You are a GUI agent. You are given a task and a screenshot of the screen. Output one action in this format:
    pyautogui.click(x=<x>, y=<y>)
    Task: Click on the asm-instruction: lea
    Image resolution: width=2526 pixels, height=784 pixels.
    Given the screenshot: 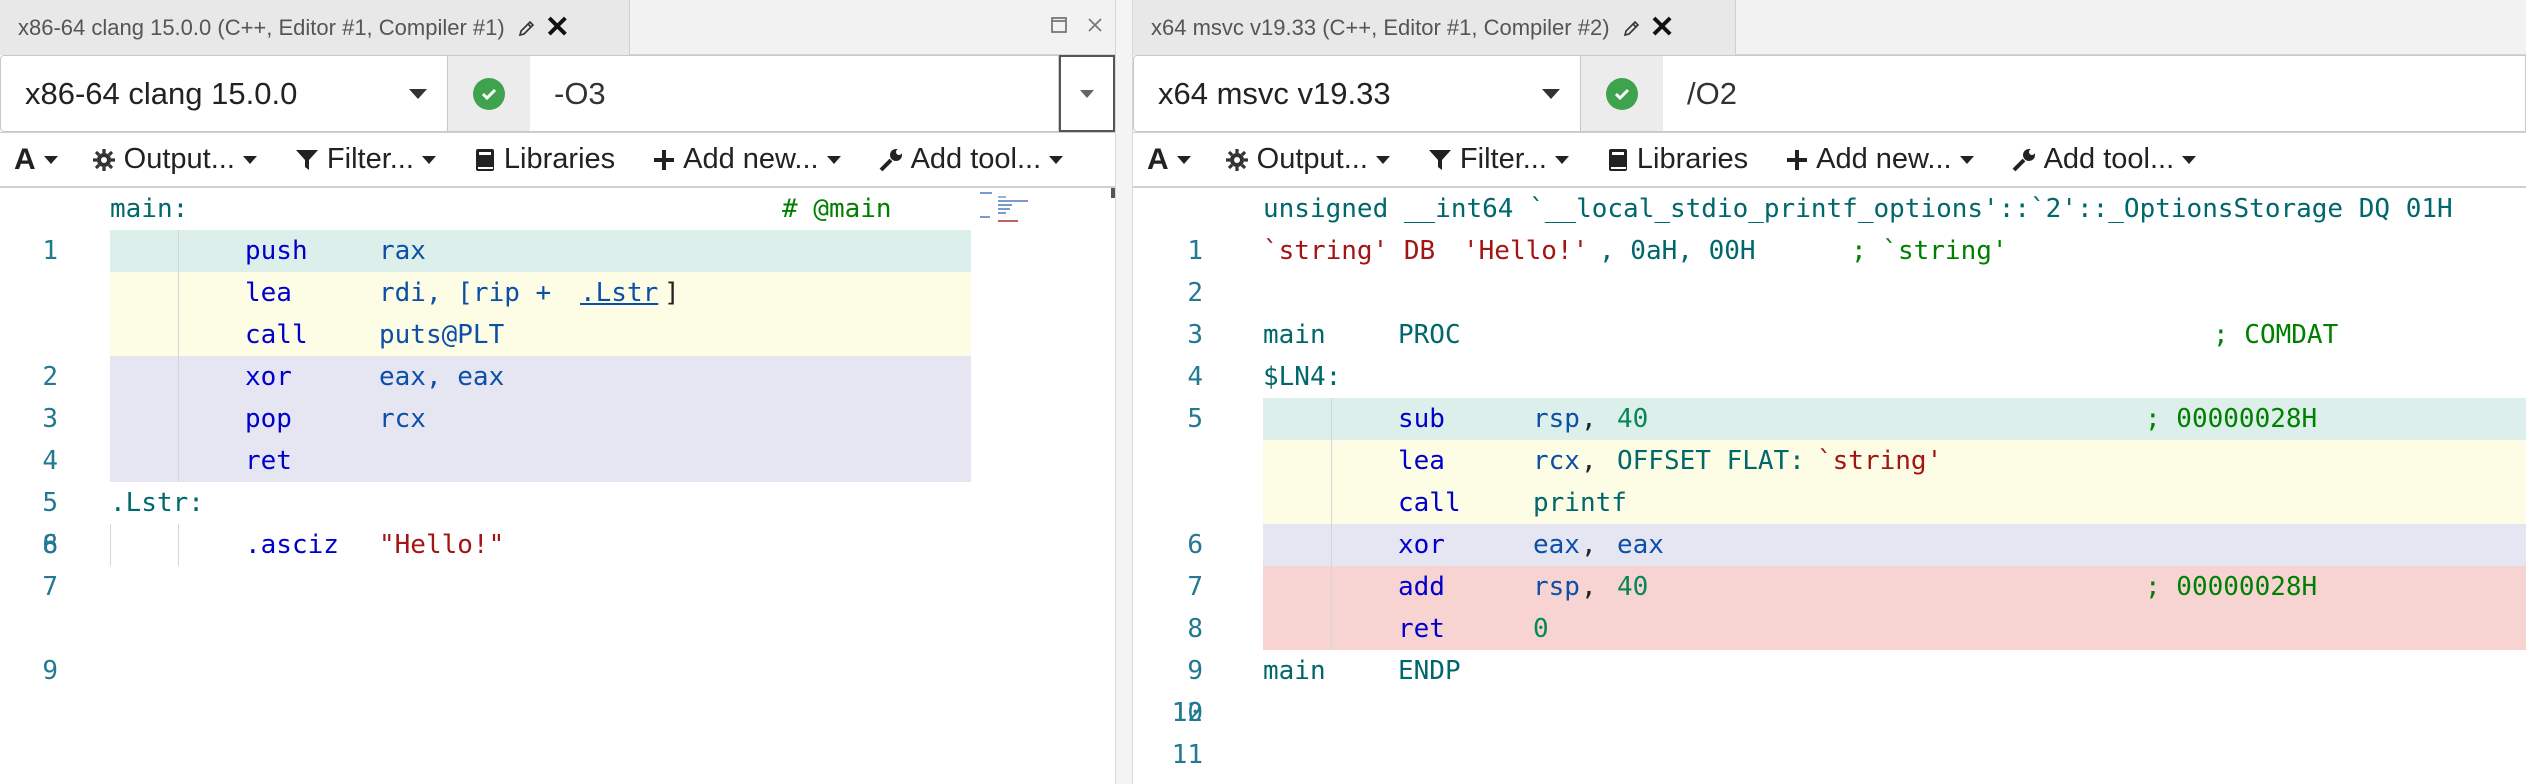 What is the action you would take?
    pyautogui.click(x=1421, y=461)
    